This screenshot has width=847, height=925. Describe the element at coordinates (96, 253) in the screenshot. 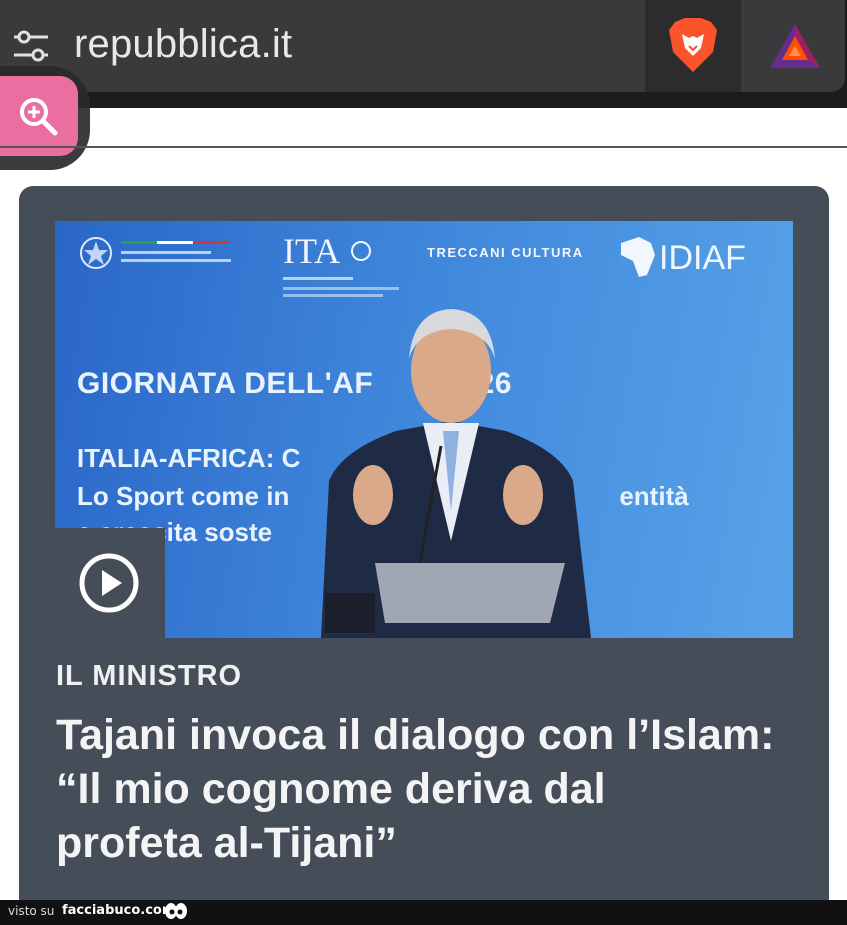

I see `italian-republic-emblem-icon` at that location.